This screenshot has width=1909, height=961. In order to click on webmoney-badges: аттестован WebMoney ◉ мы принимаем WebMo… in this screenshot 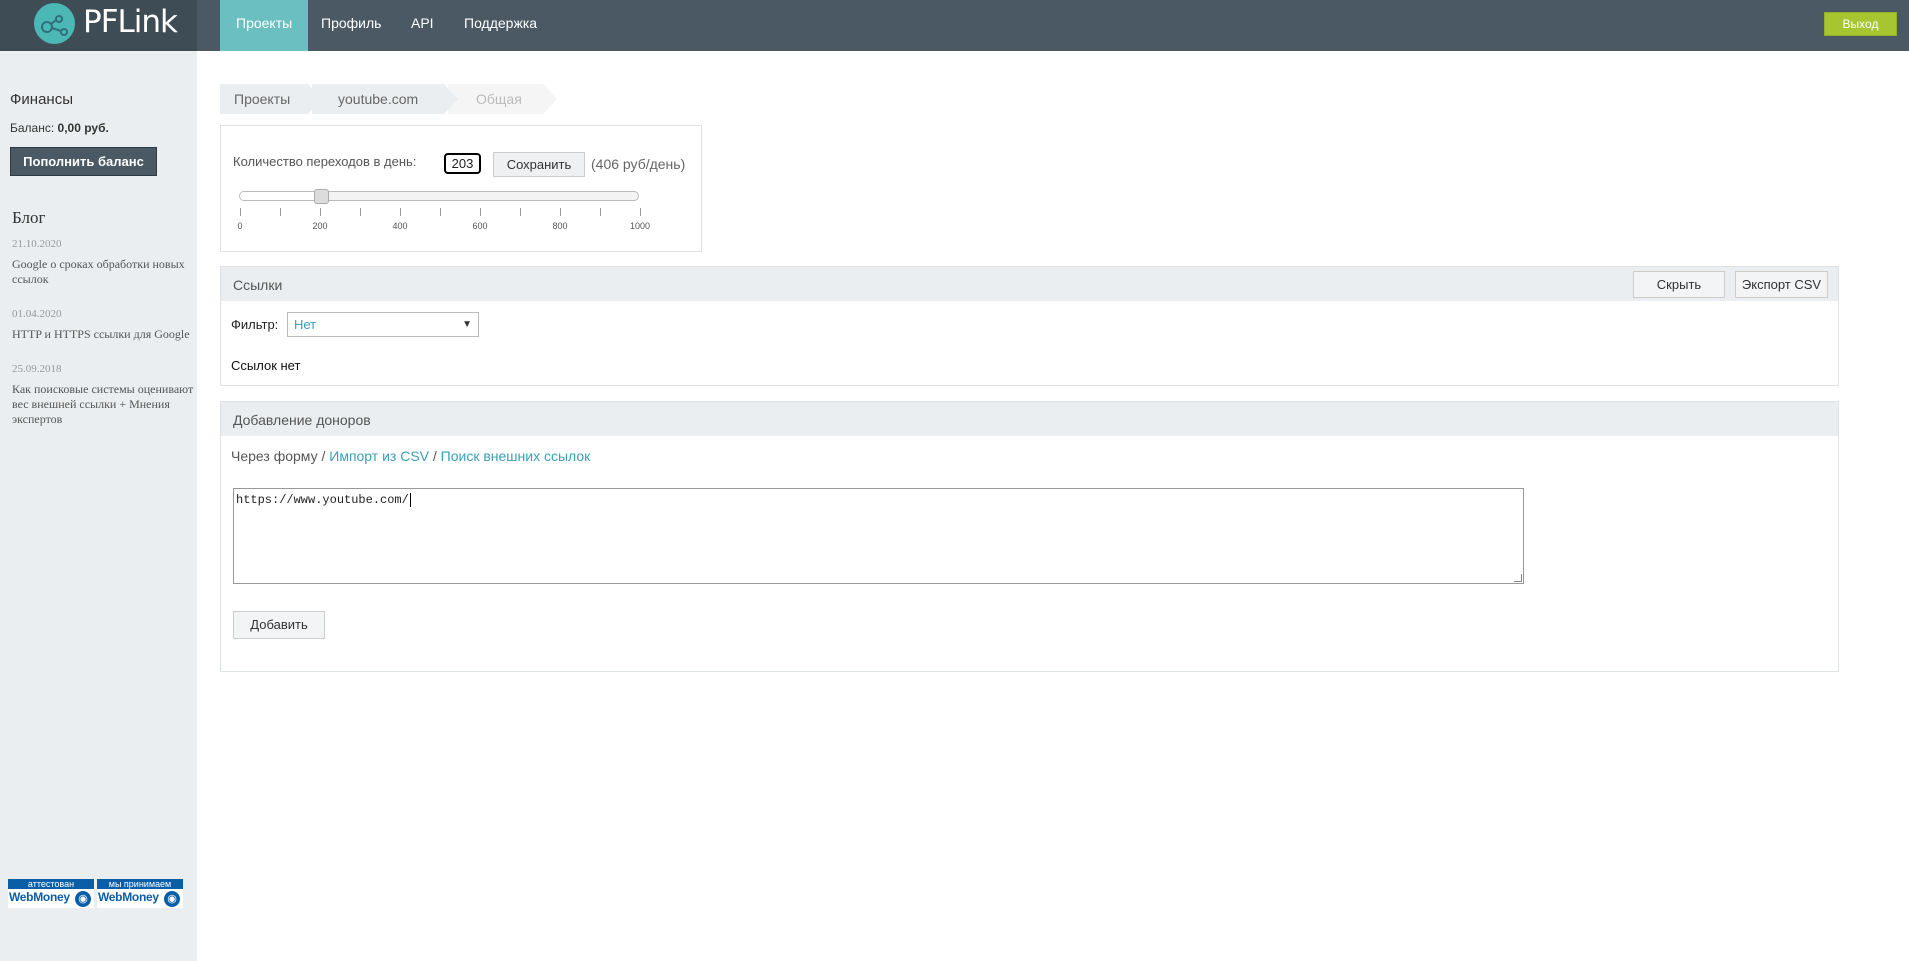, I will do `click(95, 893)`.